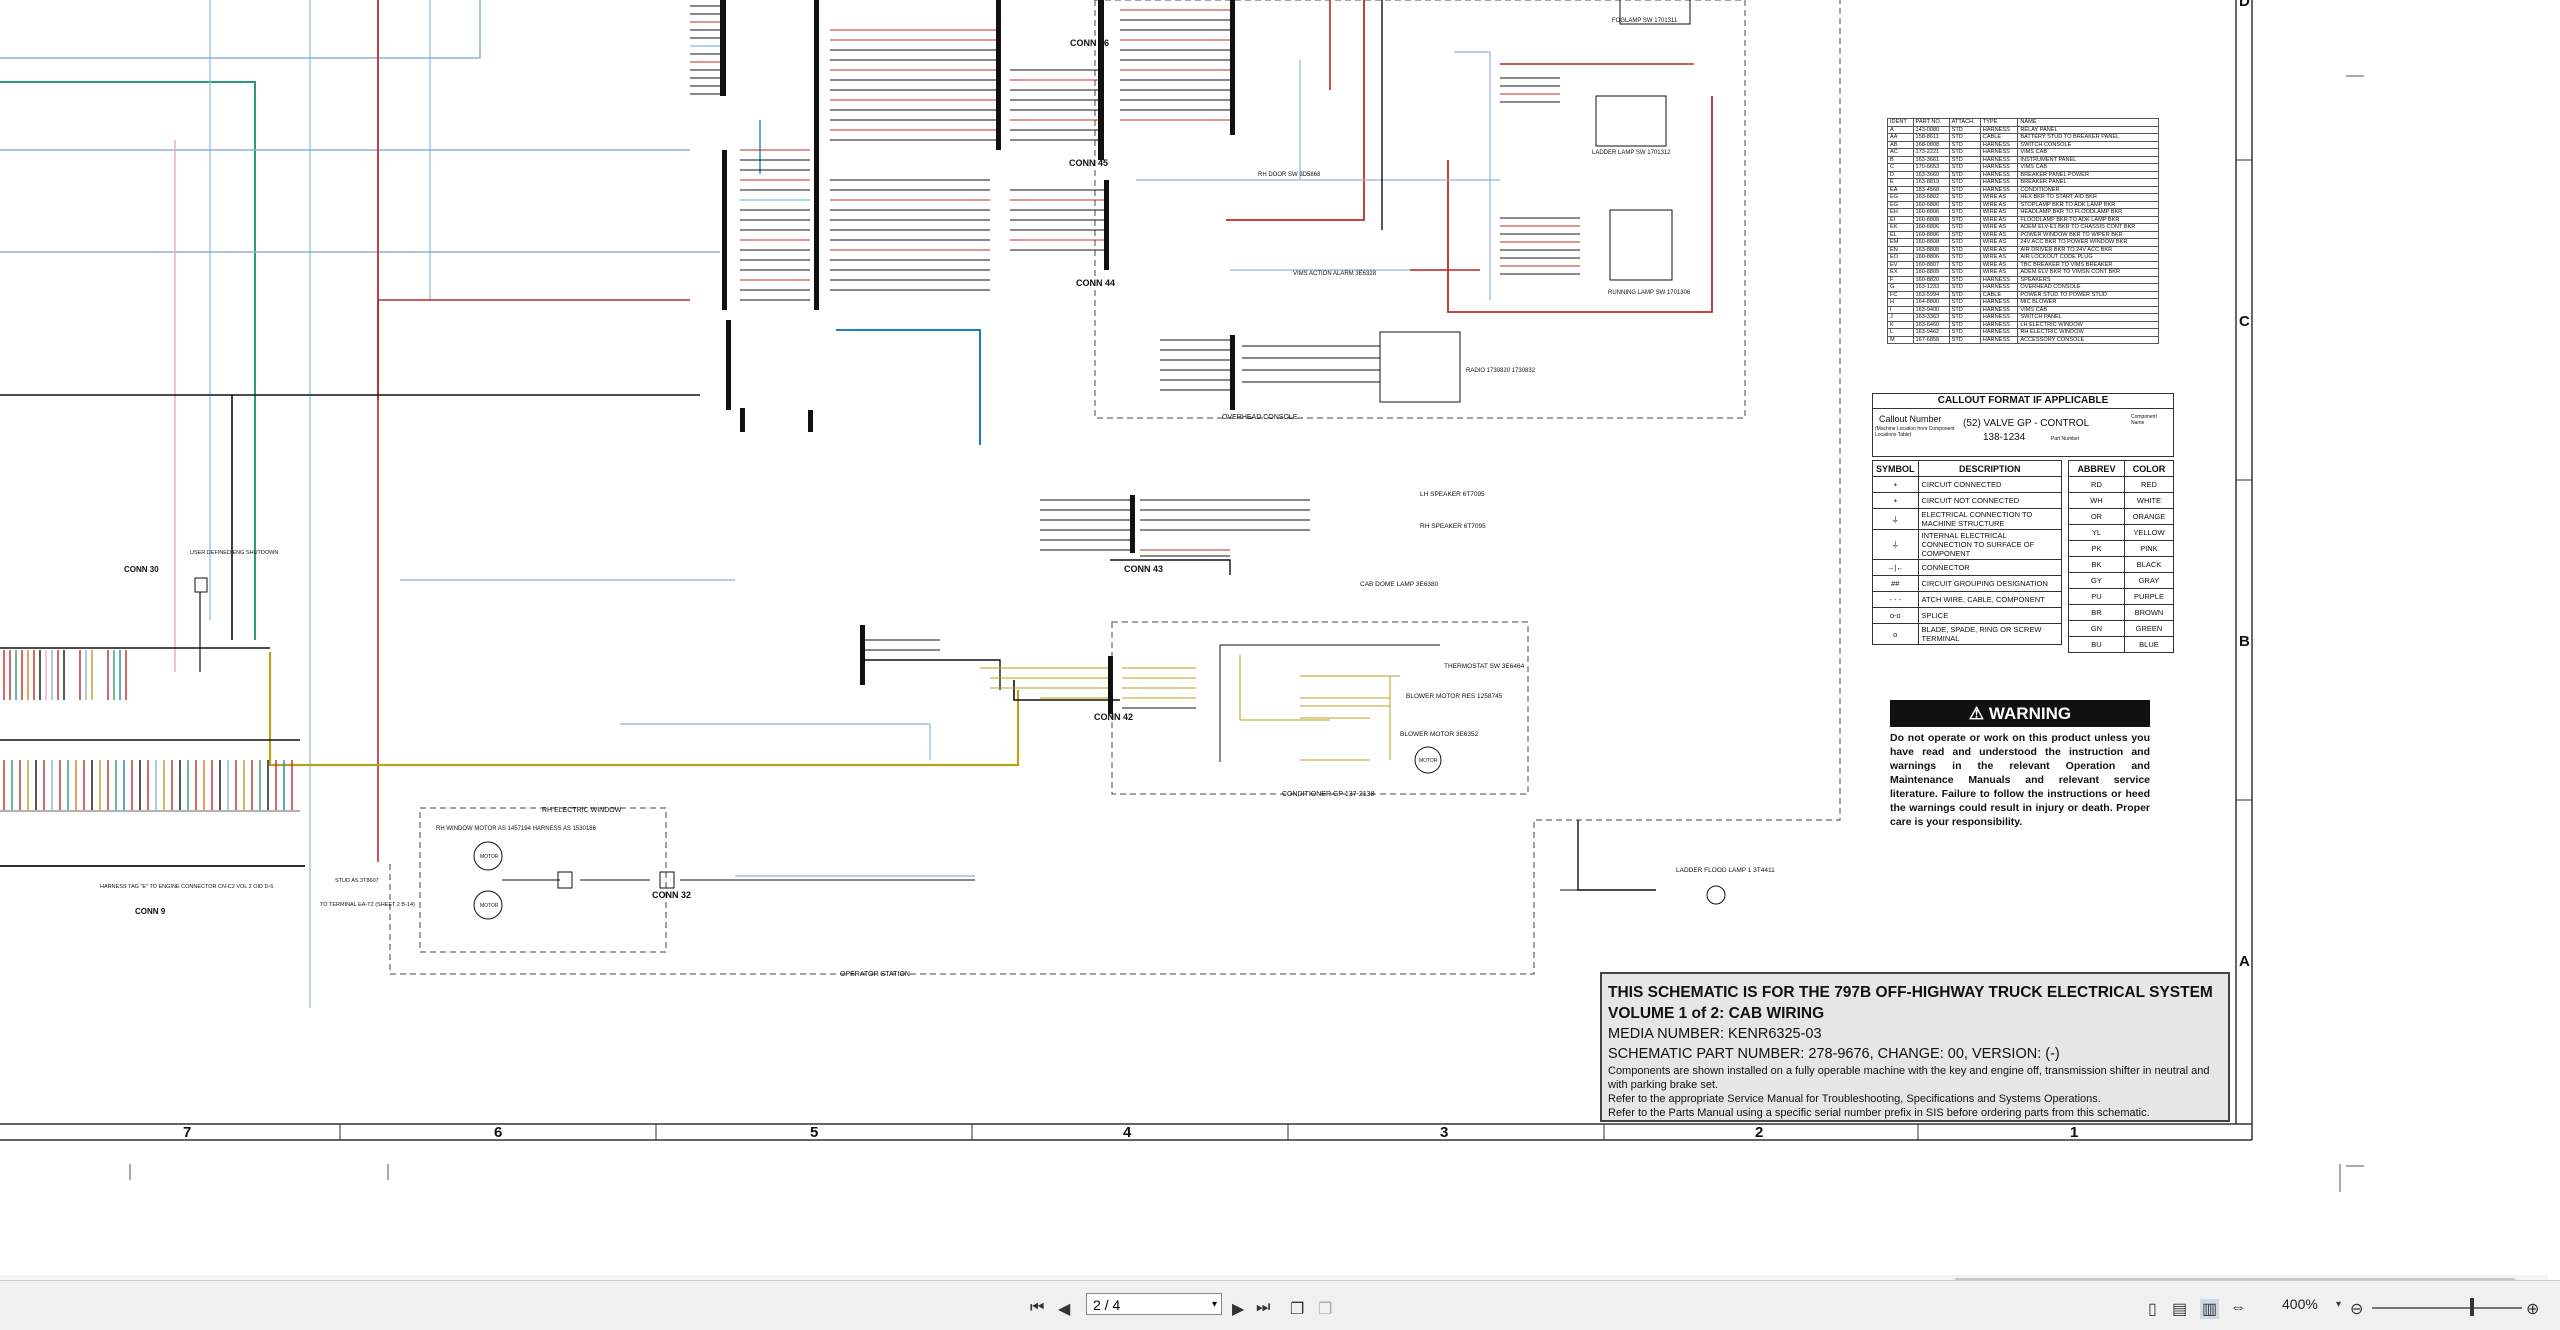 The image size is (2560, 1330). Describe the element at coordinates (2210, 1309) in the screenshot. I see `two-page-view-icon: ▥` at that location.